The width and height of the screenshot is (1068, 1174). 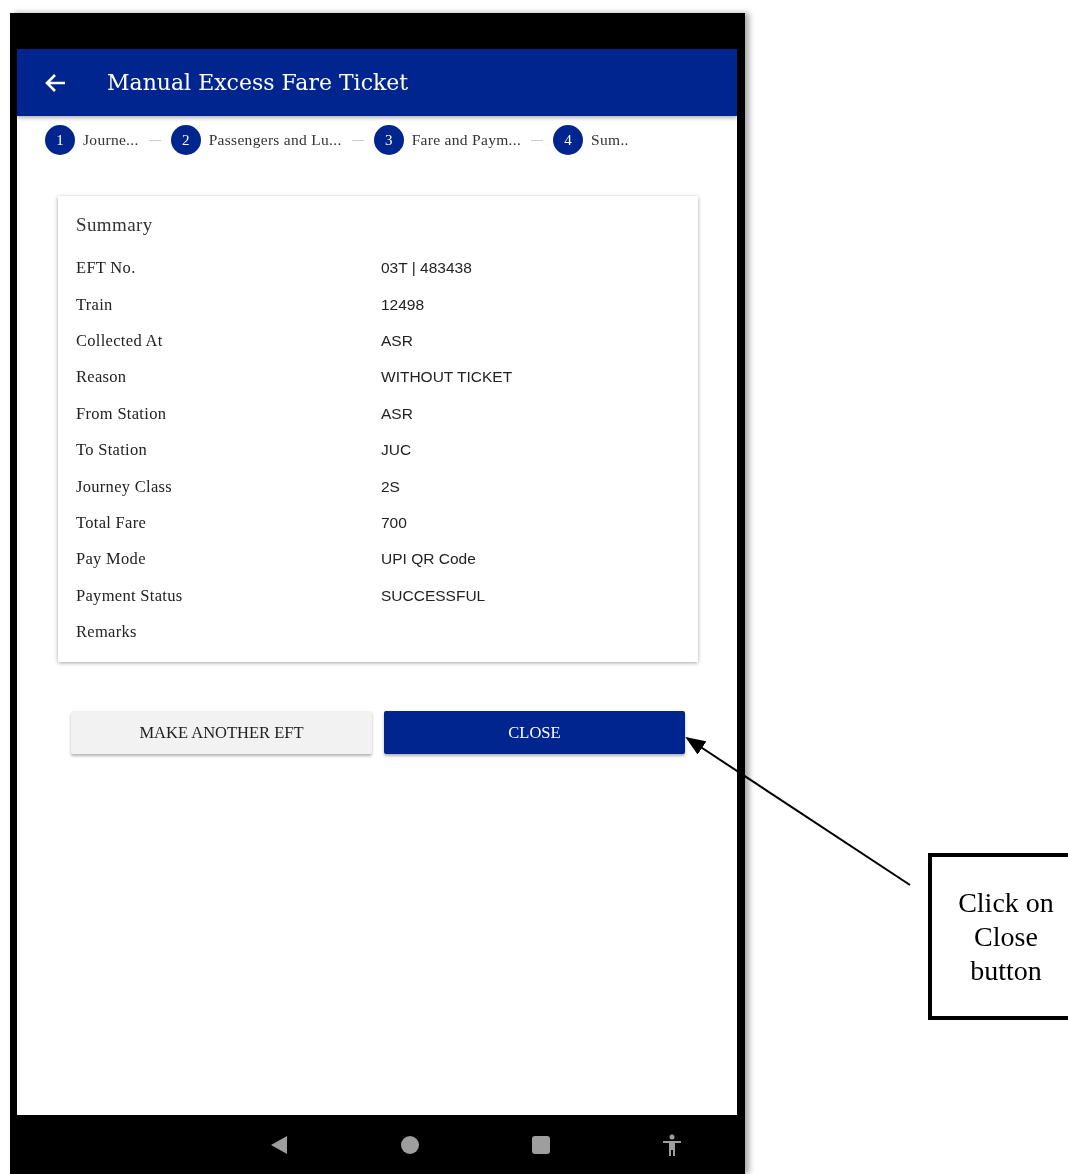 I want to click on field-label: EFT No., so click(x=106, y=268).